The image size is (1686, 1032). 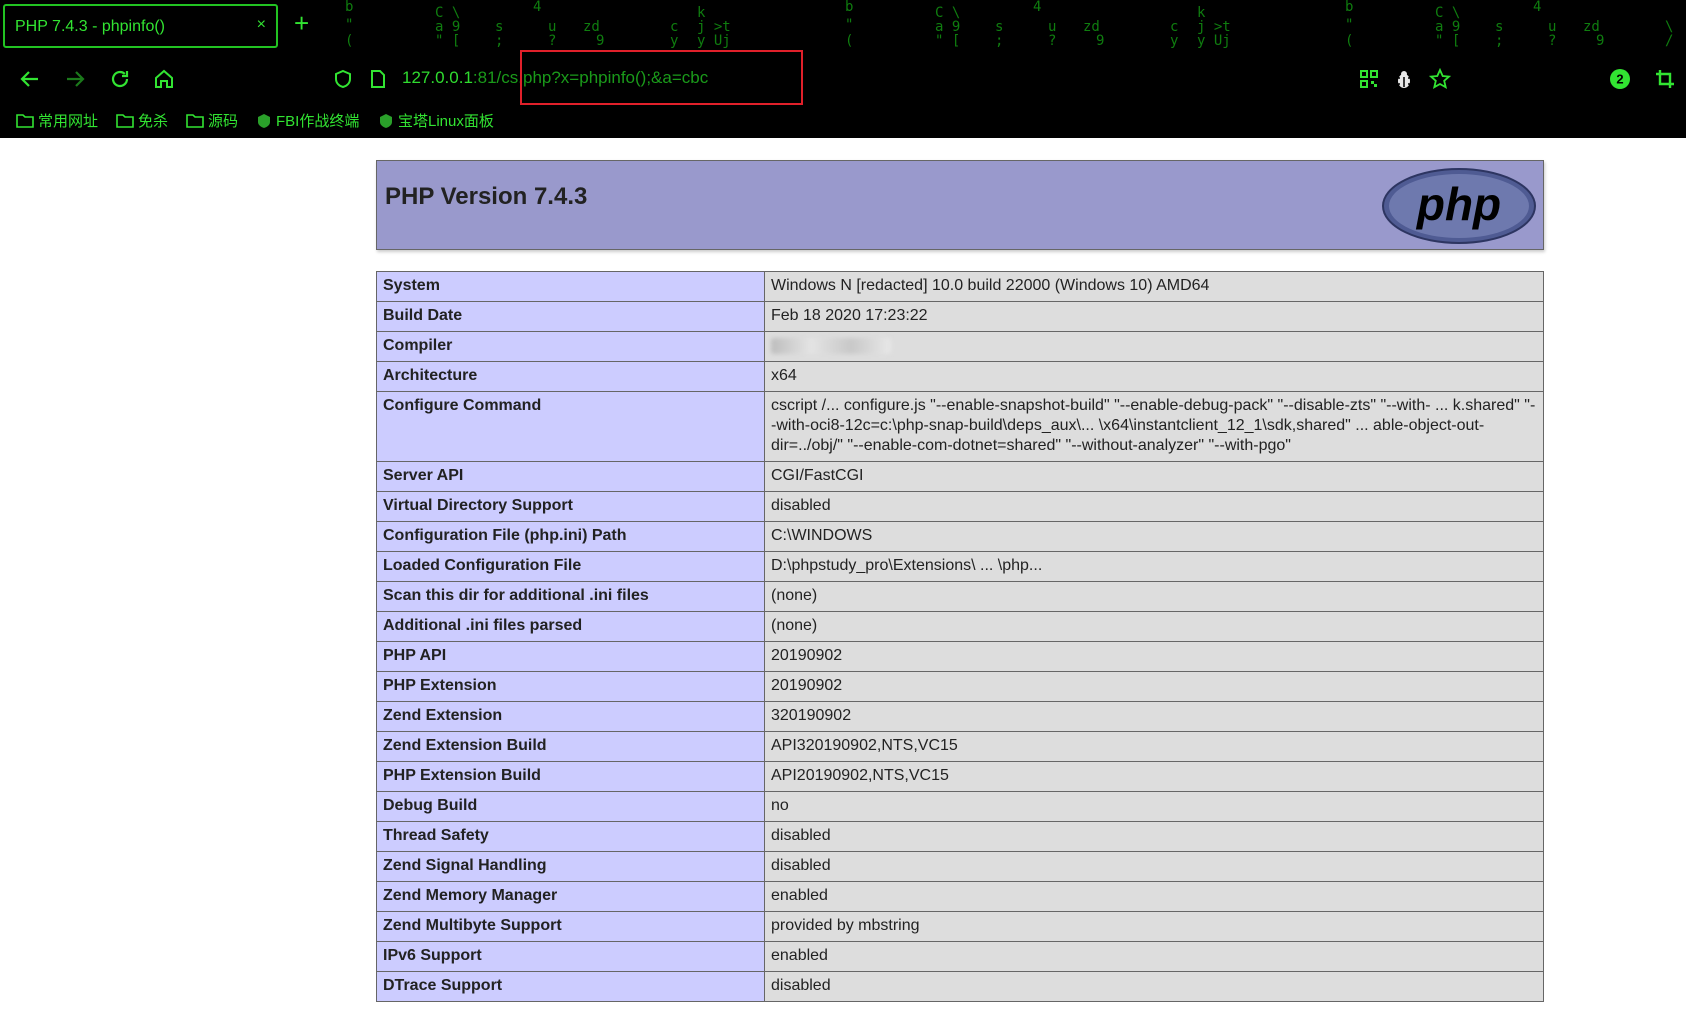 I want to click on back-arrow-icon, so click(x=29, y=79).